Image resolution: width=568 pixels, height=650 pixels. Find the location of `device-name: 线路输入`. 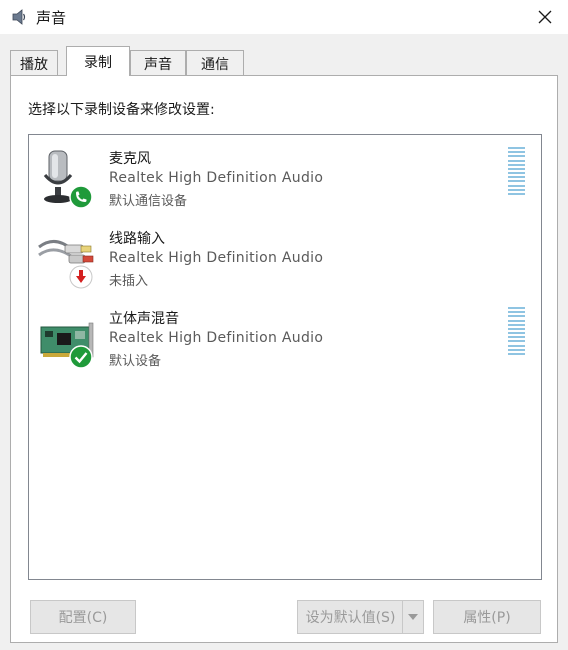

device-name: 线路输入 is located at coordinates (137, 239).